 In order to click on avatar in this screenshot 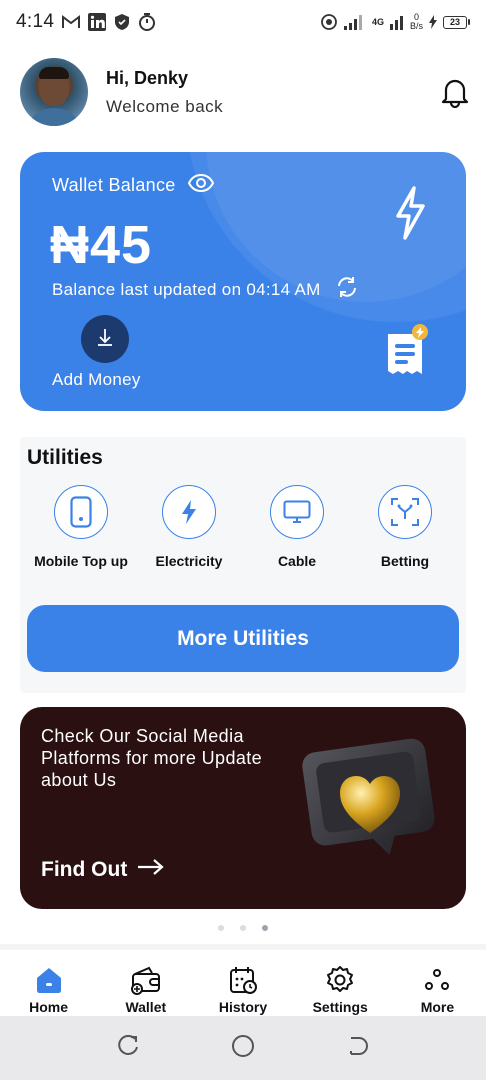, I will do `click(54, 92)`.